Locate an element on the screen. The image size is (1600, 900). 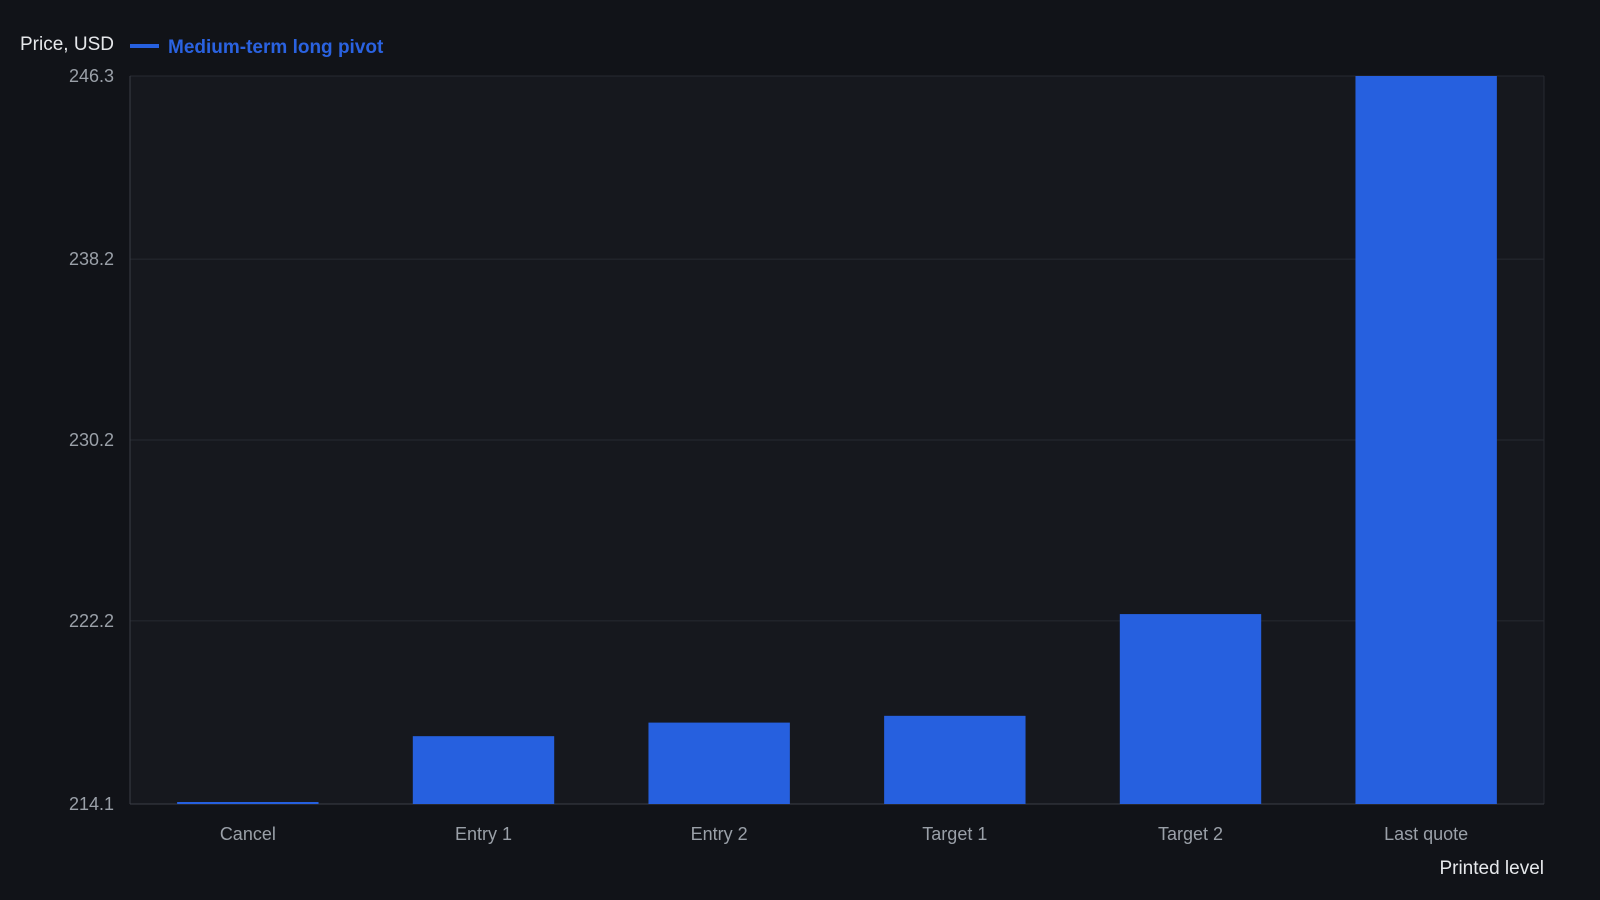
x-axis-title: Printed level is located at coordinates (1491, 868).